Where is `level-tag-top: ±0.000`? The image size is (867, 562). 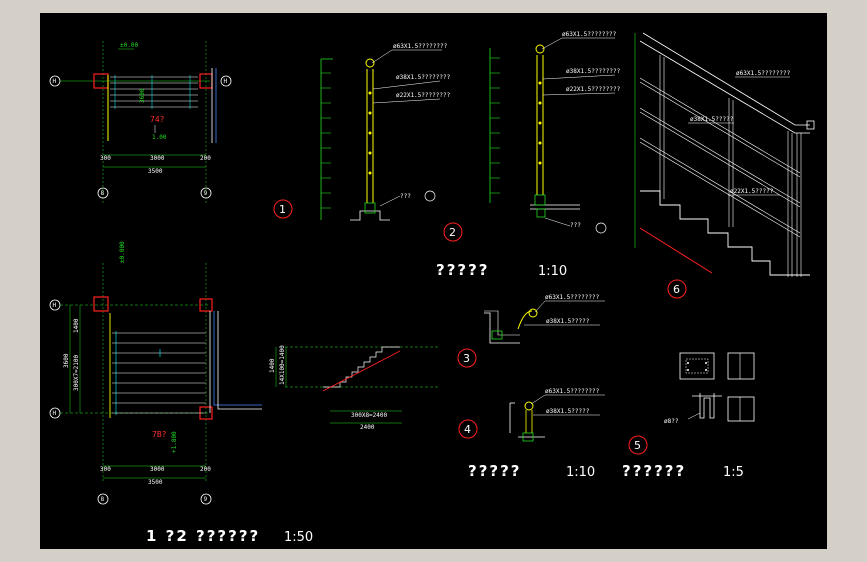
level-tag-top: ±0.000 is located at coordinates (122, 252).